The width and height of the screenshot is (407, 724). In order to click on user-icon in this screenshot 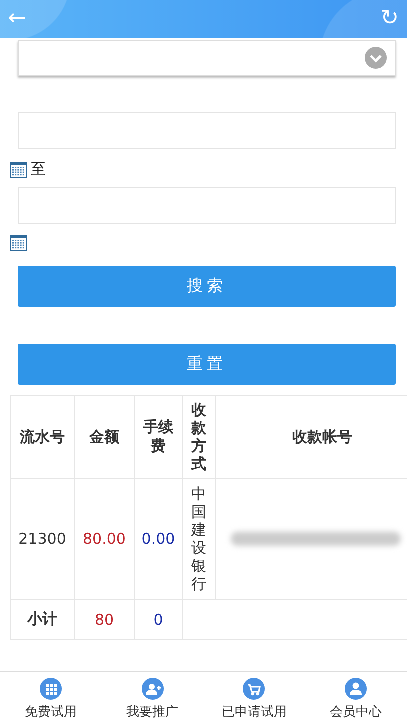, I will do `click(356, 689)`.